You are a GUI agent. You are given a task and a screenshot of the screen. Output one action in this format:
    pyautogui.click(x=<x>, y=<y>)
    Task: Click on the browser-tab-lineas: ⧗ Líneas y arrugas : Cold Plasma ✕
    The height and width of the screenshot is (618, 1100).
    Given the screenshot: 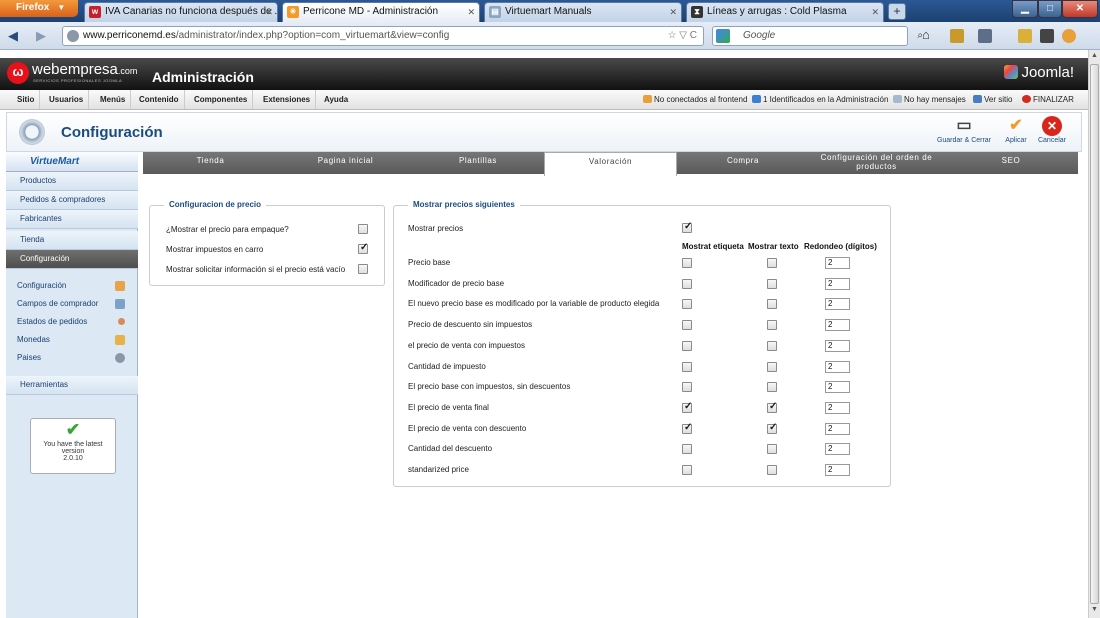 What is the action you would take?
    pyautogui.click(x=785, y=12)
    